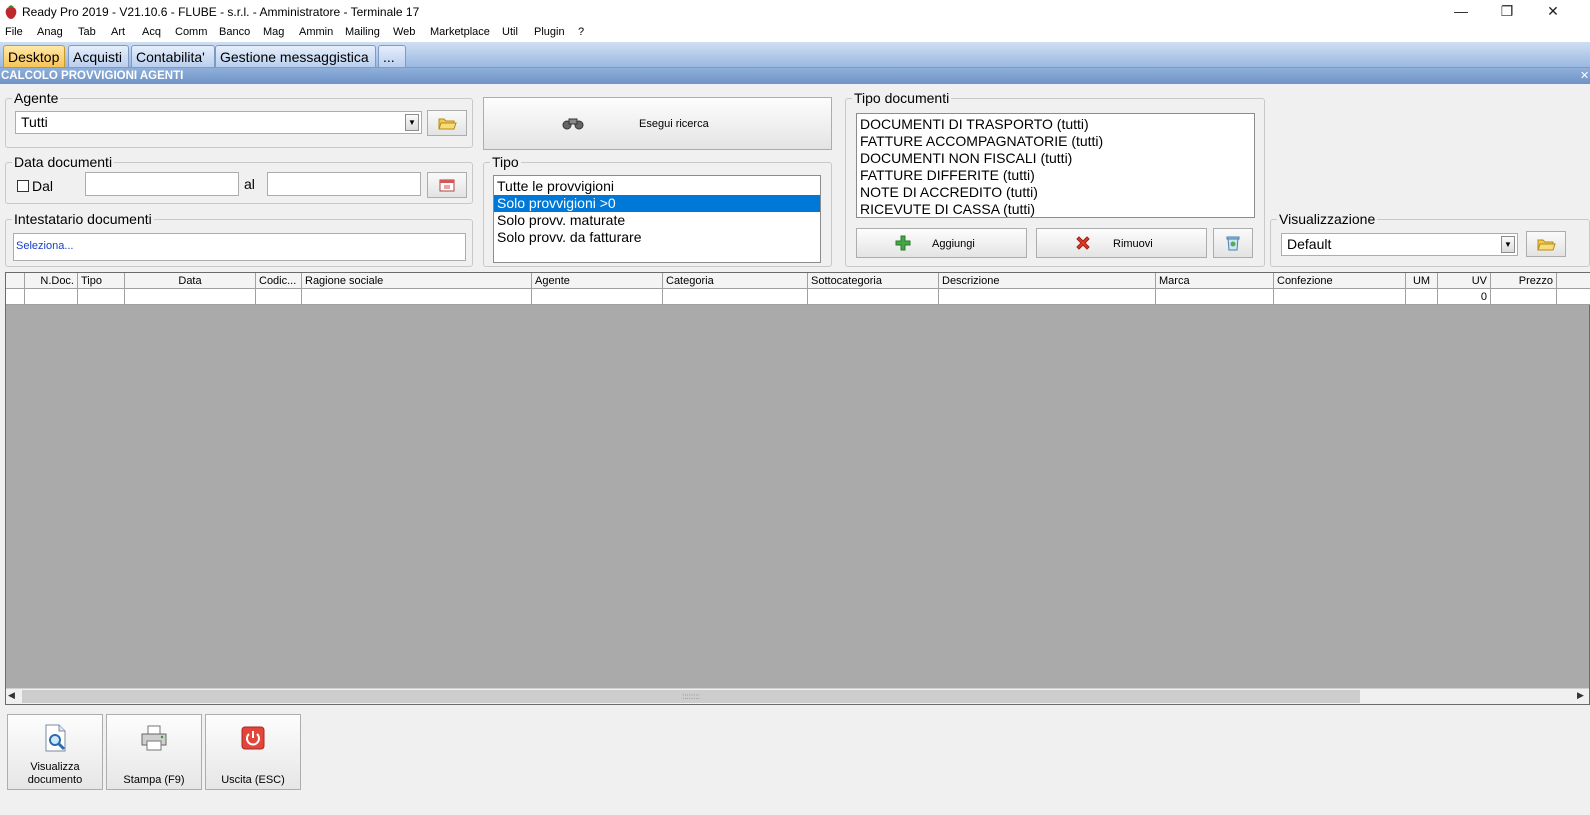  I want to click on menu-tab: Tab, so click(87, 32).